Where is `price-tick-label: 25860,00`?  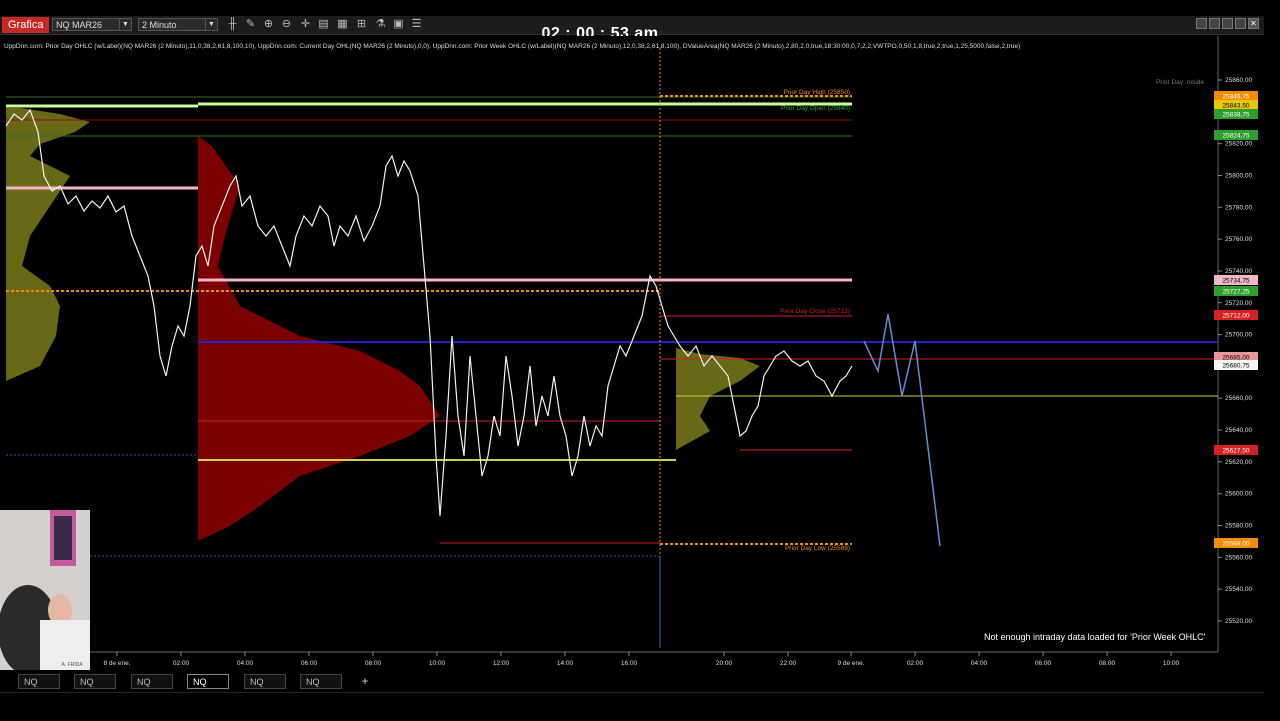 price-tick-label: 25860,00 is located at coordinates (1238, 80).